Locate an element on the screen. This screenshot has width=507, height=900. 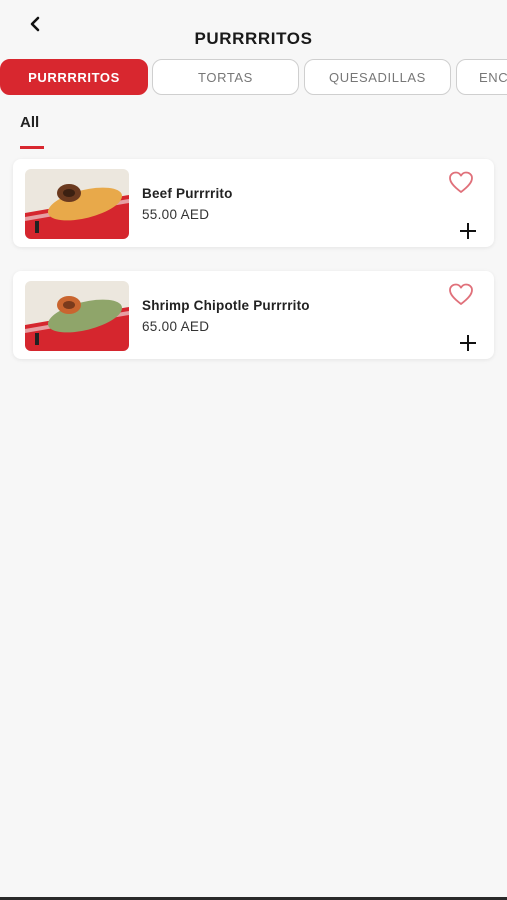
menu-item-card: Shrimp Chipotle Purrrrito 65.00 AED is located at coordinates (253, 315).